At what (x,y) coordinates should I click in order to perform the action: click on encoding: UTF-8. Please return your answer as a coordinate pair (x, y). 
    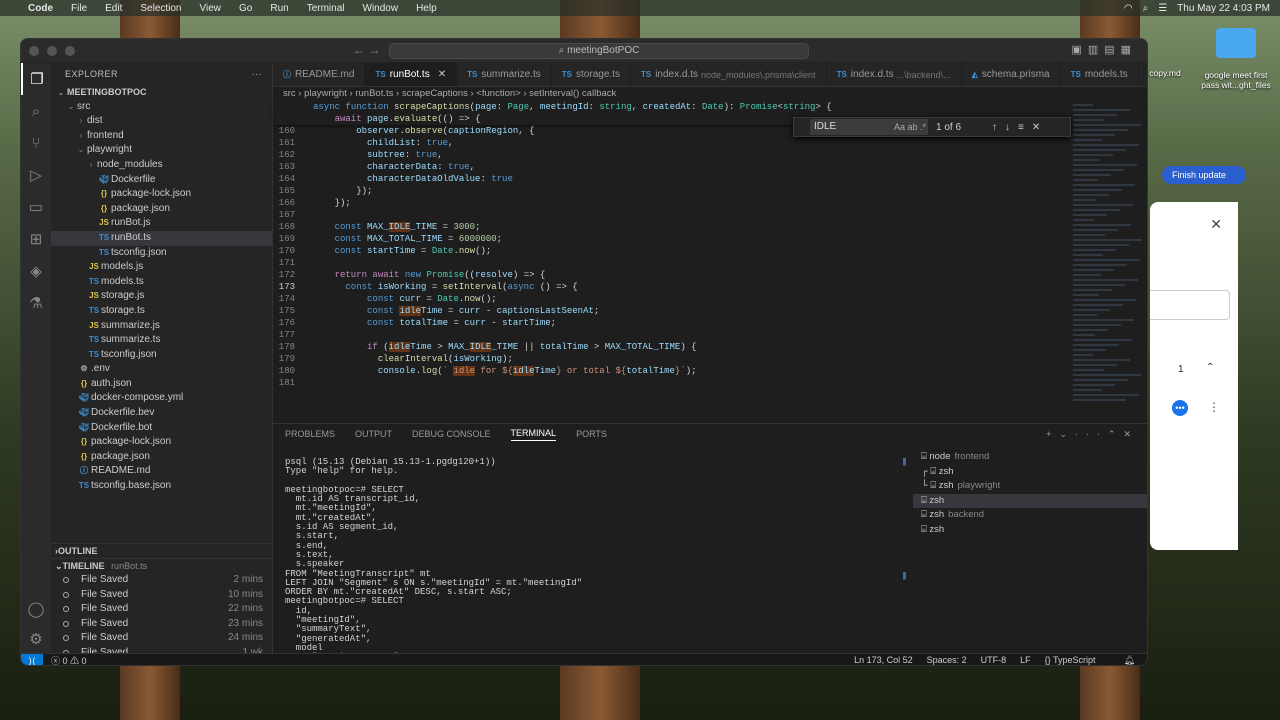
    Looking at the image, I should click on (994, 660).